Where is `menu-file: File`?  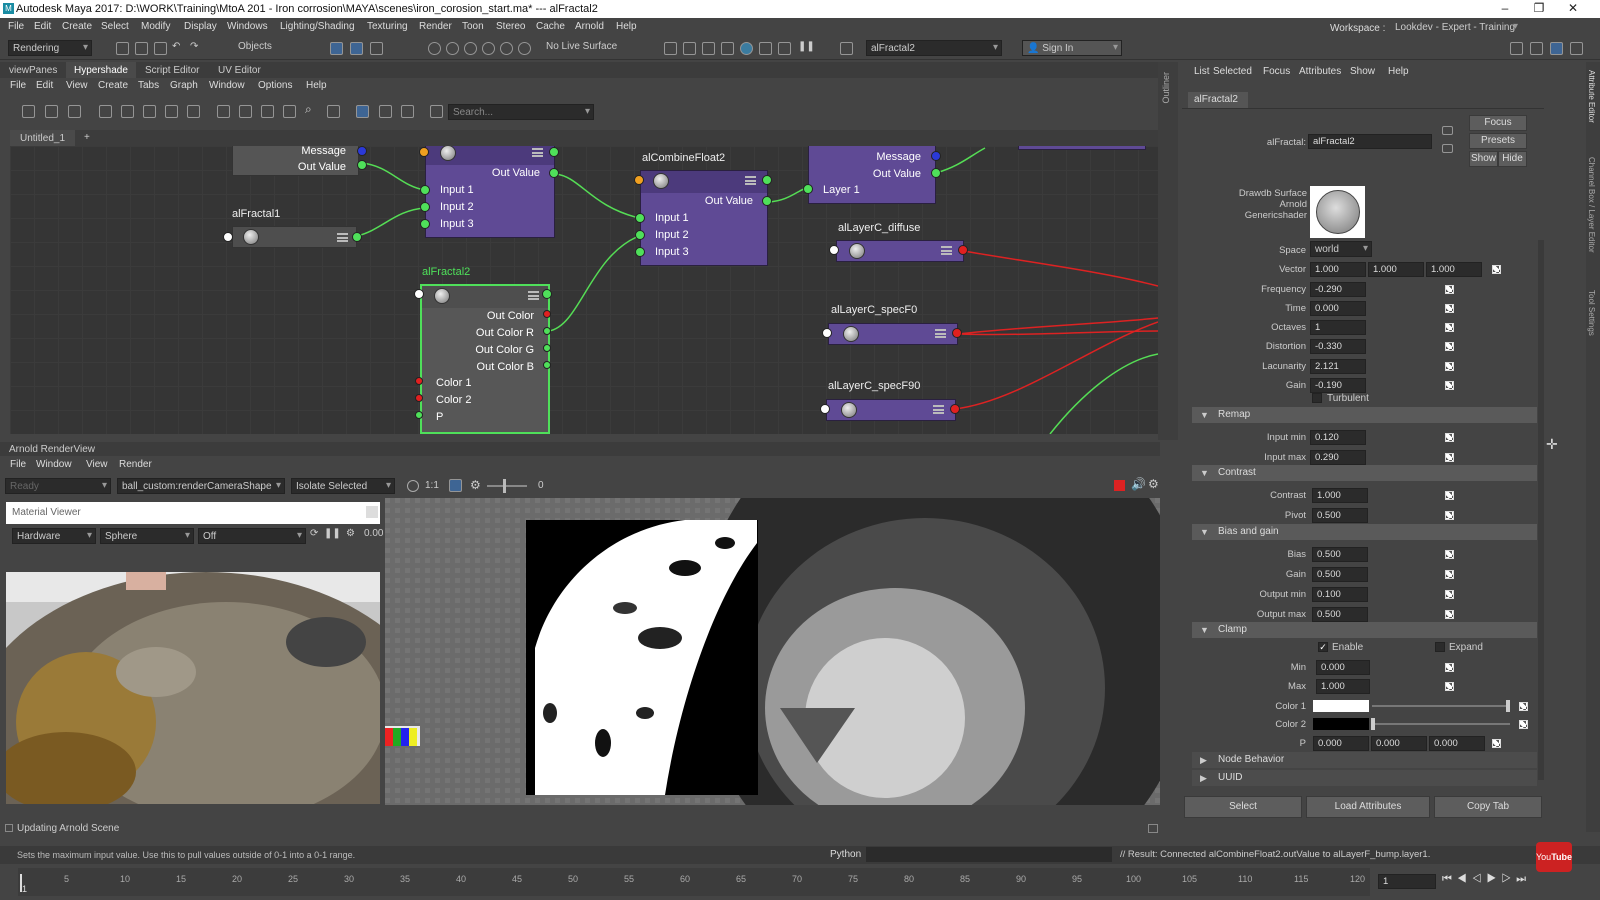 menu-file: File is located at coordinates (16, 26).